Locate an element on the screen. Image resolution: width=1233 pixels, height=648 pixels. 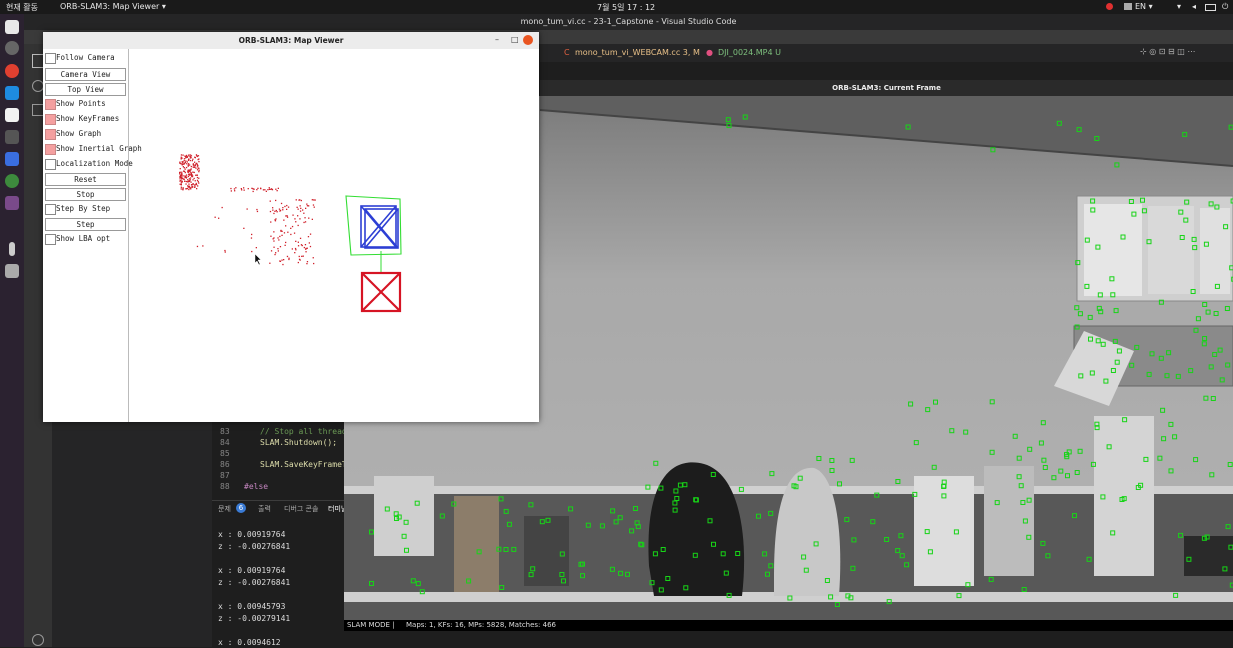
map-points is located at coordinates (247, 209).